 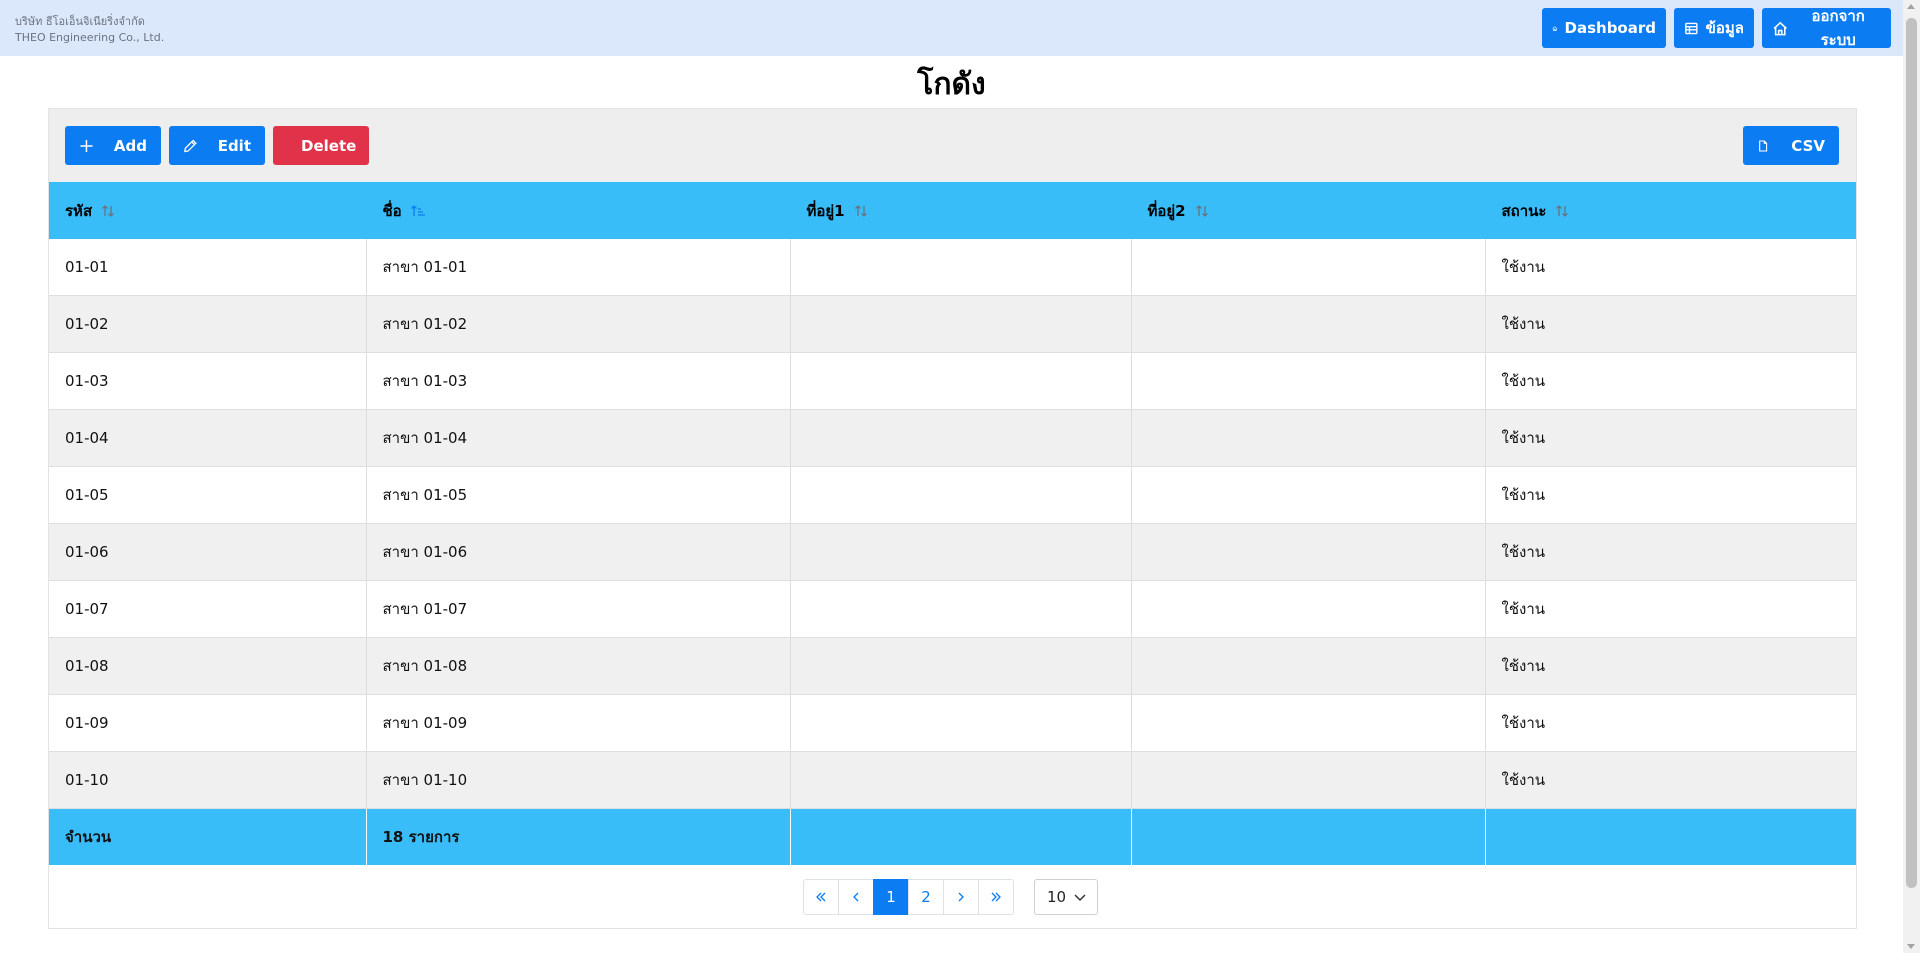 What do you see at coordinates (952, 780) in the screenshot?
I see `table-row: 01-10 สาขา 01-10 ใช้งาน` at bounding box center [952, 780].